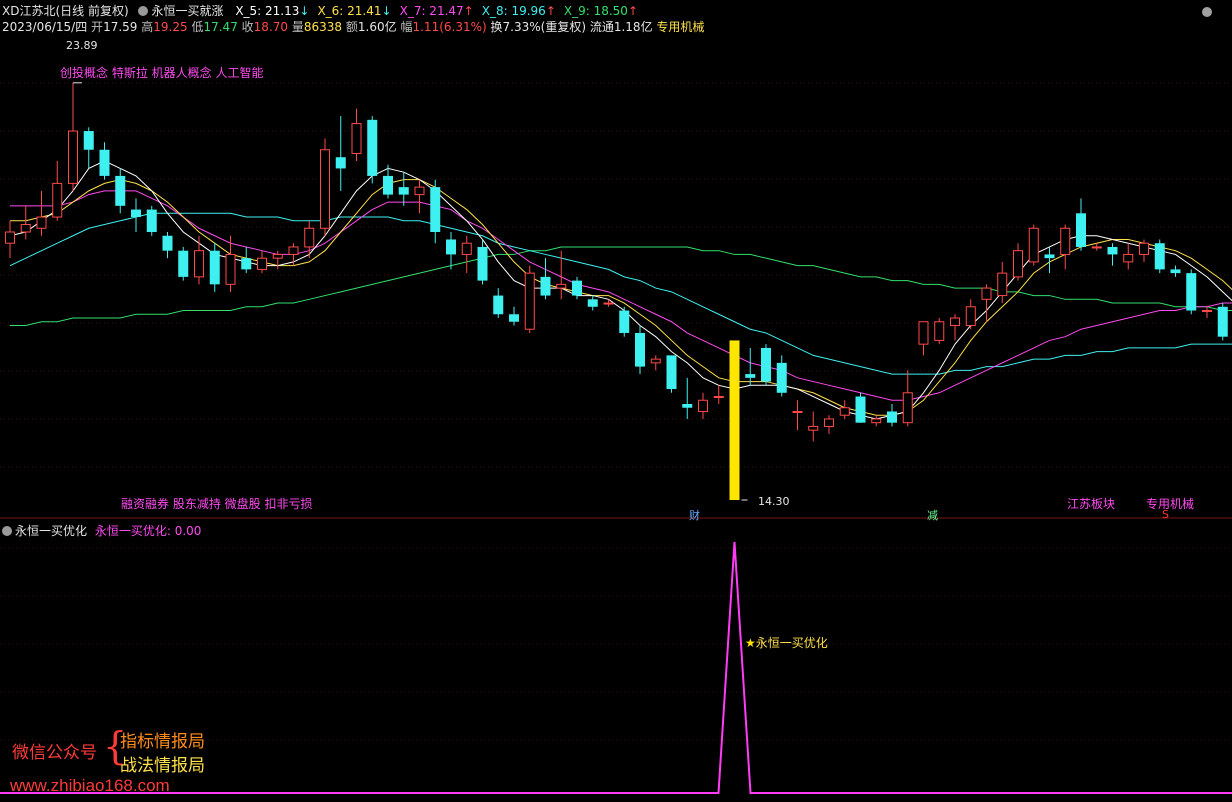  Describe the element at coordinates (1207, 13) in the screenshot. I see `close-window-icon` at that location.